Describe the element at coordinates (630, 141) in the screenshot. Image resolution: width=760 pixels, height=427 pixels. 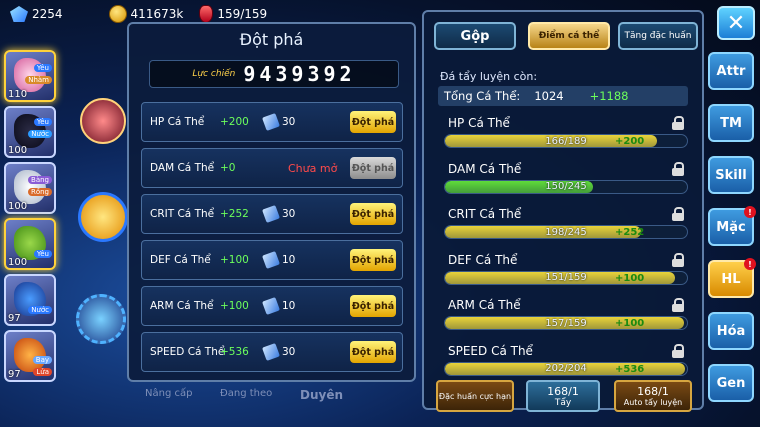
I see `stat-bonus: +200` at that location.